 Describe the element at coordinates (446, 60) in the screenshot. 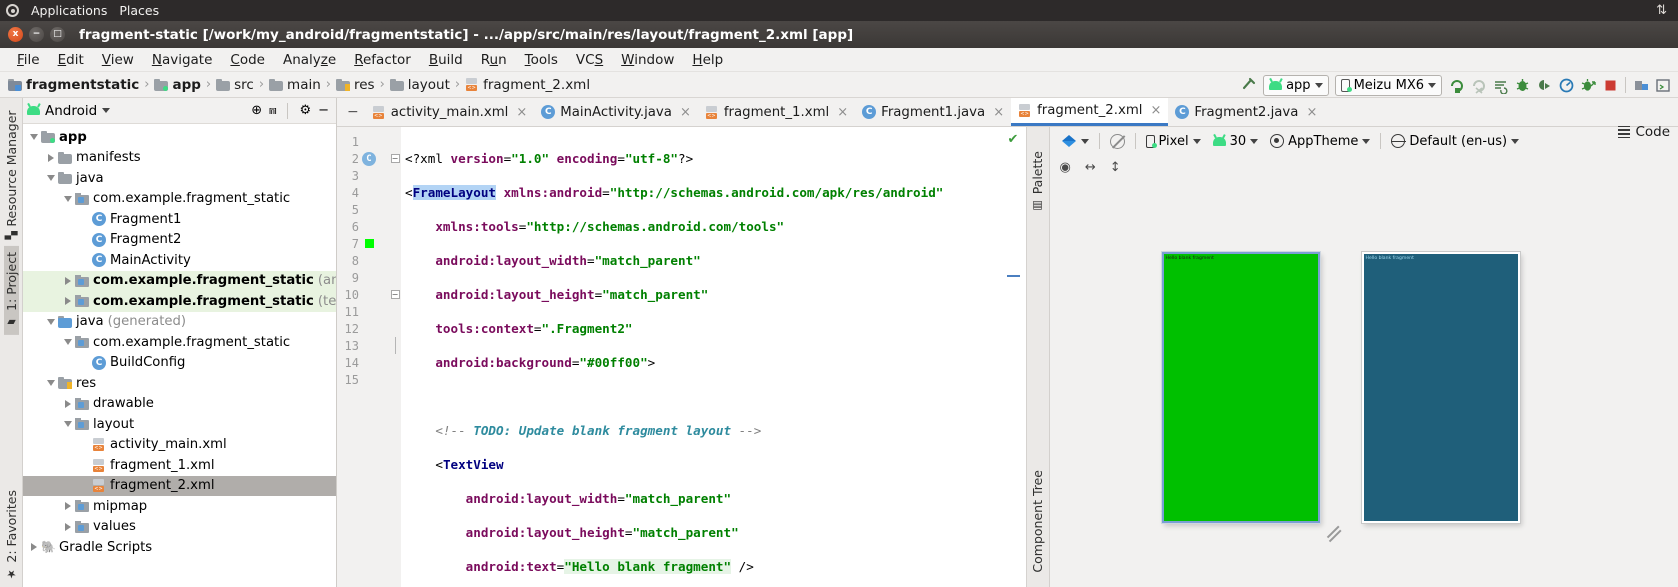

I see `menu-build: Build` at that location.